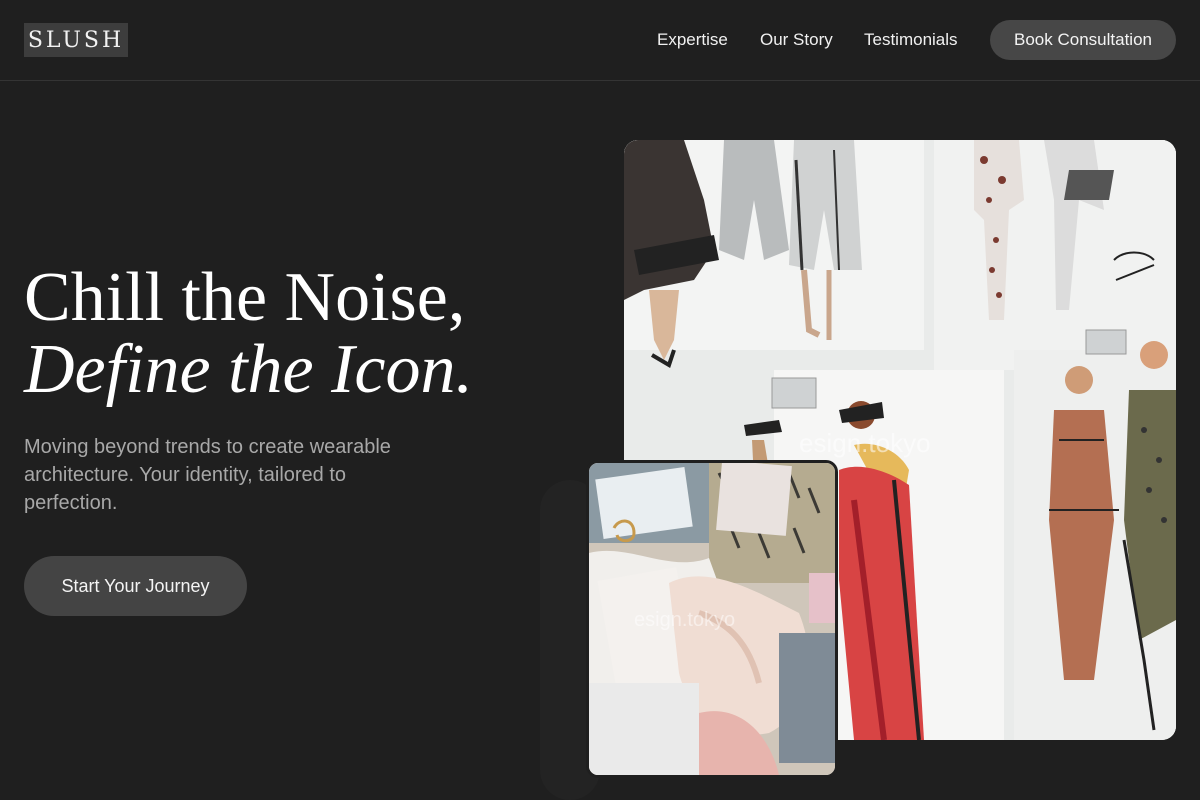 The height and width of the screenshot is (800, 1200). I want to click on start-journey-button: Start Your Journey, so click(135, 586).